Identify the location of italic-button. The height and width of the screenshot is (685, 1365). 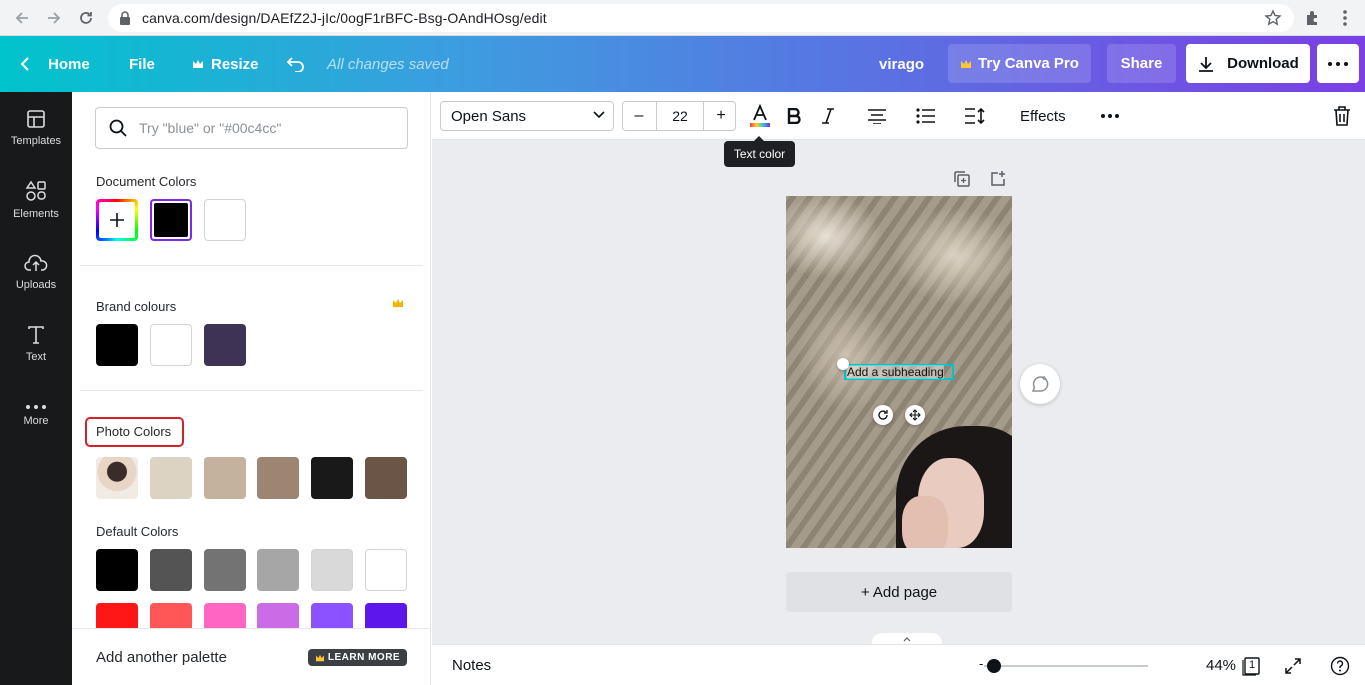
(828, 116).